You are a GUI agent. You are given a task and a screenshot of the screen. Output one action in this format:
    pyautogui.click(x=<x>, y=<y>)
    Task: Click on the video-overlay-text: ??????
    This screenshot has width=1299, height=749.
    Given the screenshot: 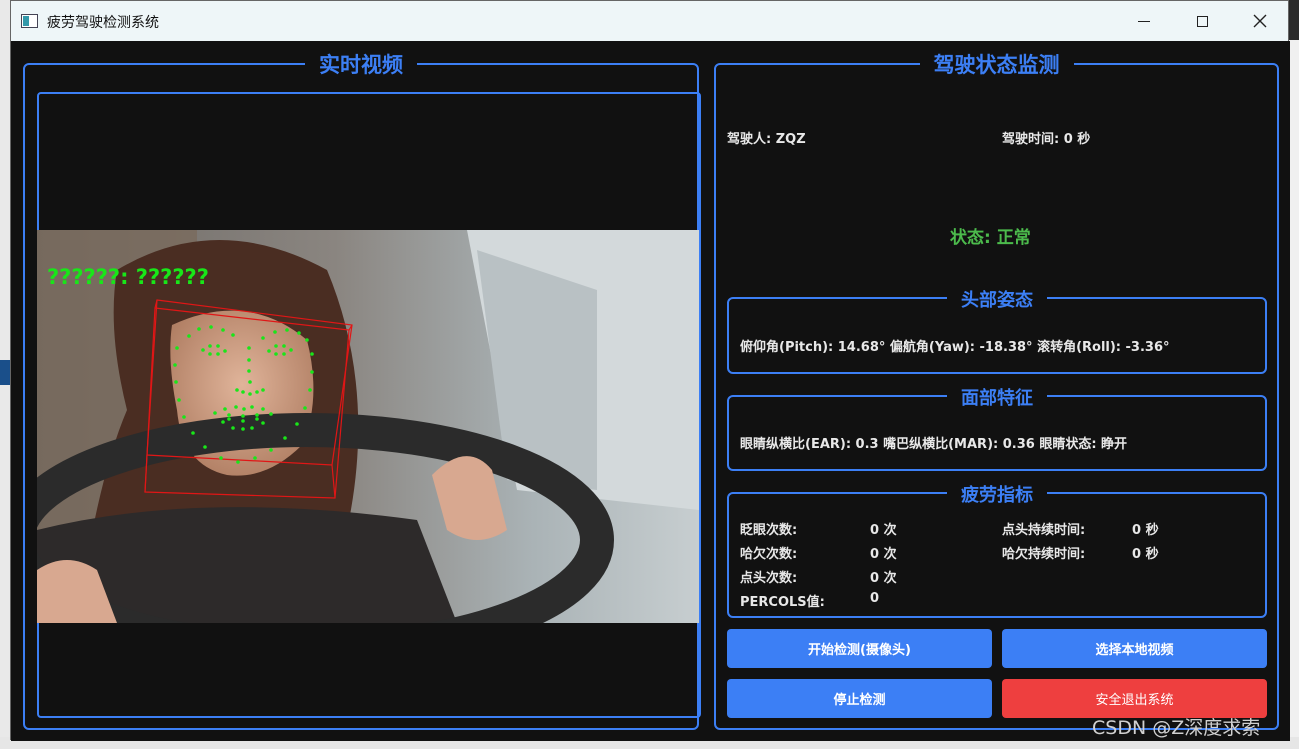 What is the action you would take?
    pyautogui.click(x=128, y=277)
    